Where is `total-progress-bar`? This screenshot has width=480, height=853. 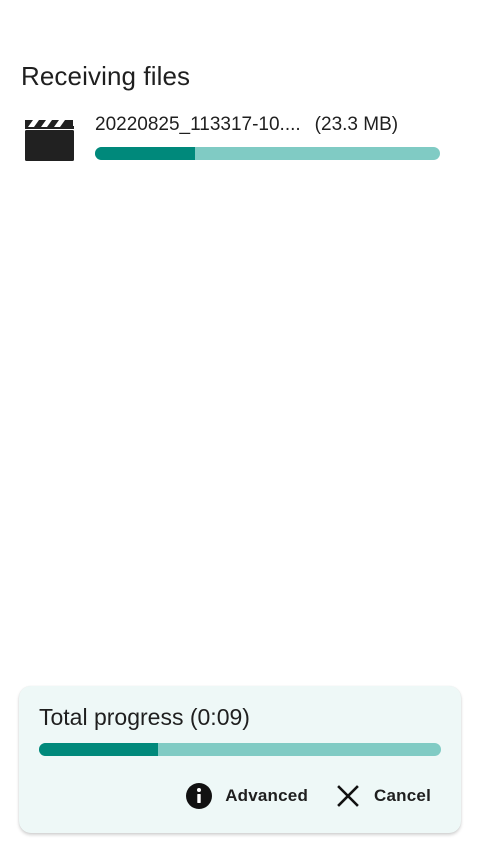 total-progress-bar is located at coordinates (240, 749).